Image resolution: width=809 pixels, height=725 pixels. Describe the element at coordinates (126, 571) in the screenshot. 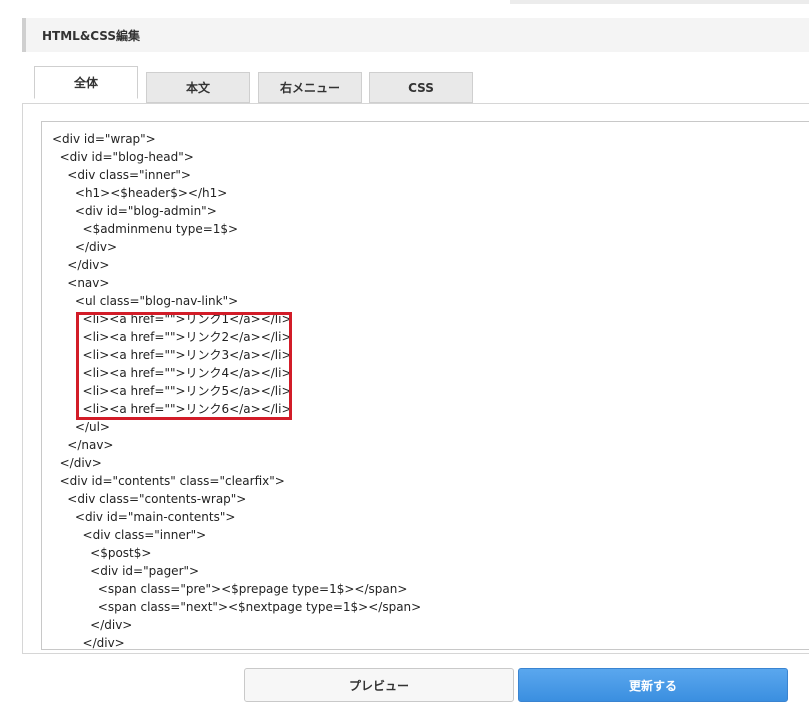

I see `code-line: <div id="pager">` at that location.